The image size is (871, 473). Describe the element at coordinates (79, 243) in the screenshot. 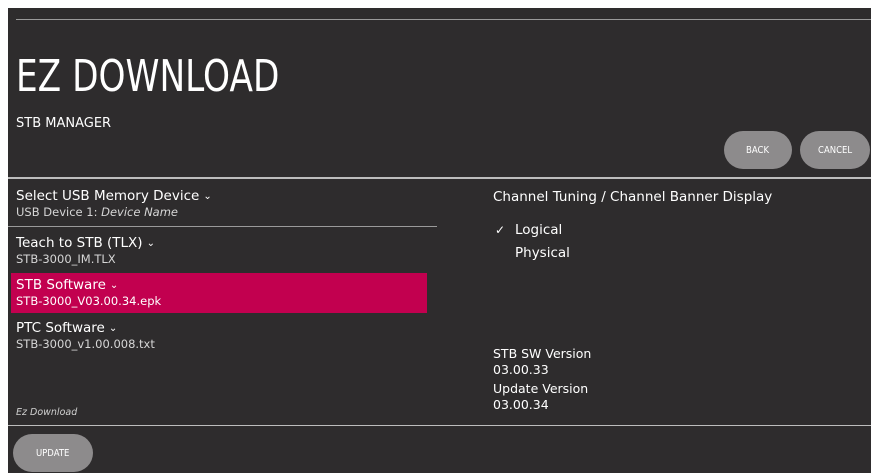

I see `menu-item-label: Teach to STB (TLX)` at that location.